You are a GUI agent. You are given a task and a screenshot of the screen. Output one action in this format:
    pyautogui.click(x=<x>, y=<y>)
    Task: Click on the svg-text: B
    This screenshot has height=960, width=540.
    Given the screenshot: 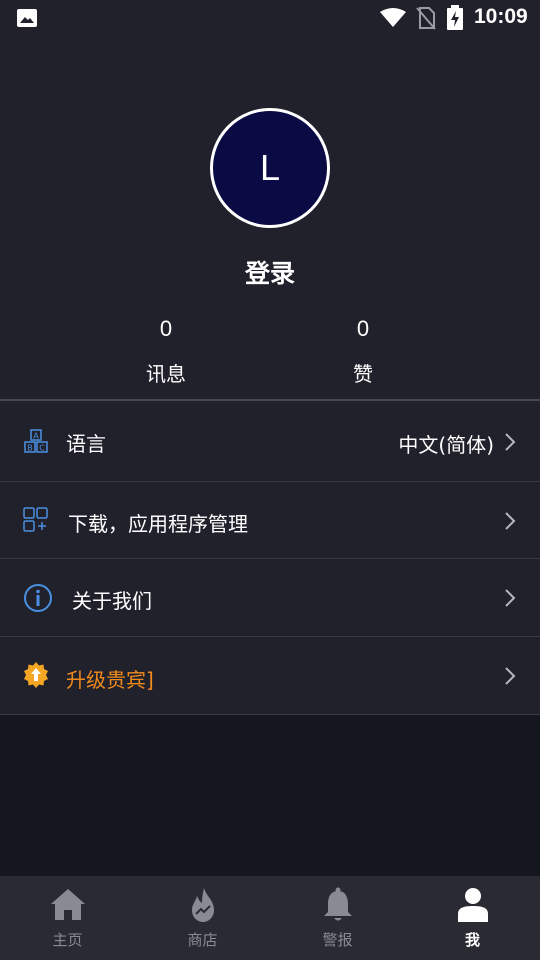 What is the action you would take?
    pyautogui.click(x=30, y=448)
    